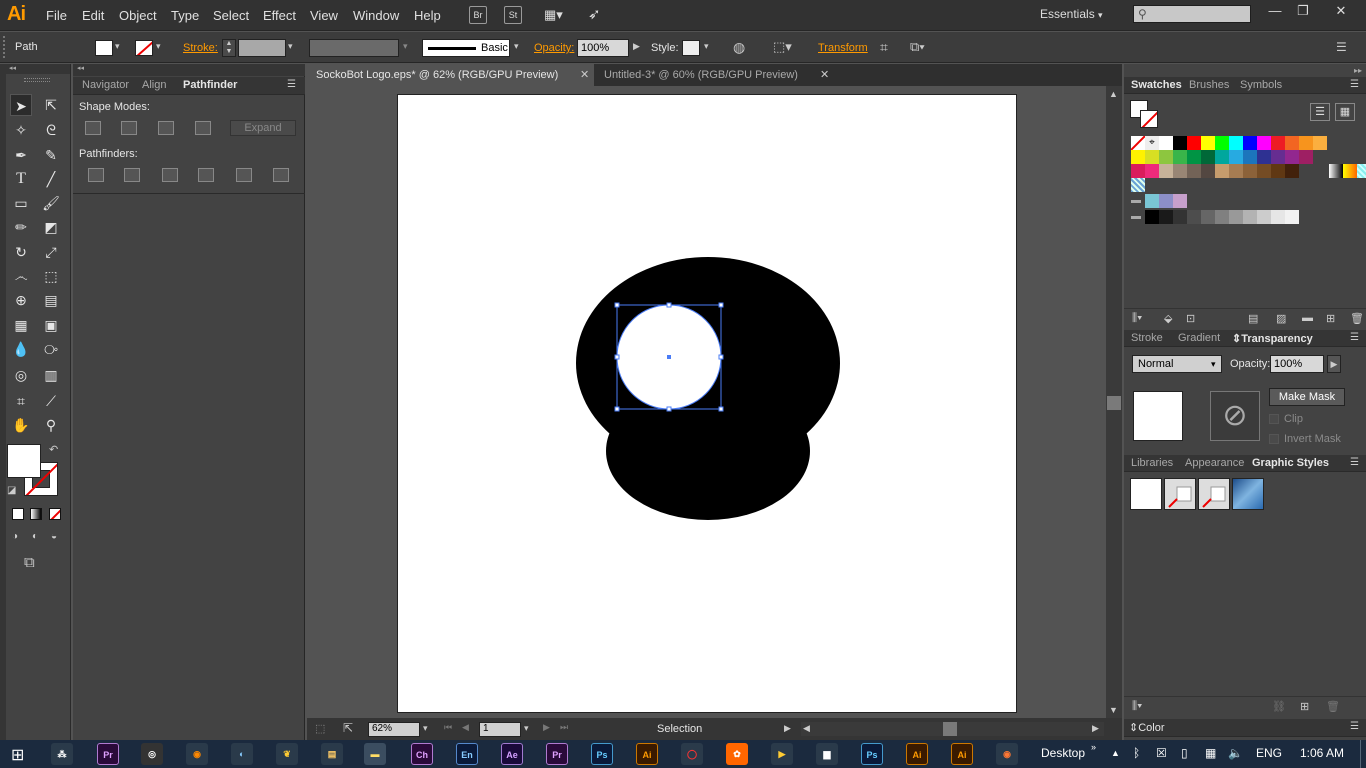 The width and height of the screenshot is (1366, 768). I want to click on minus-back-button, so click(281, 175).